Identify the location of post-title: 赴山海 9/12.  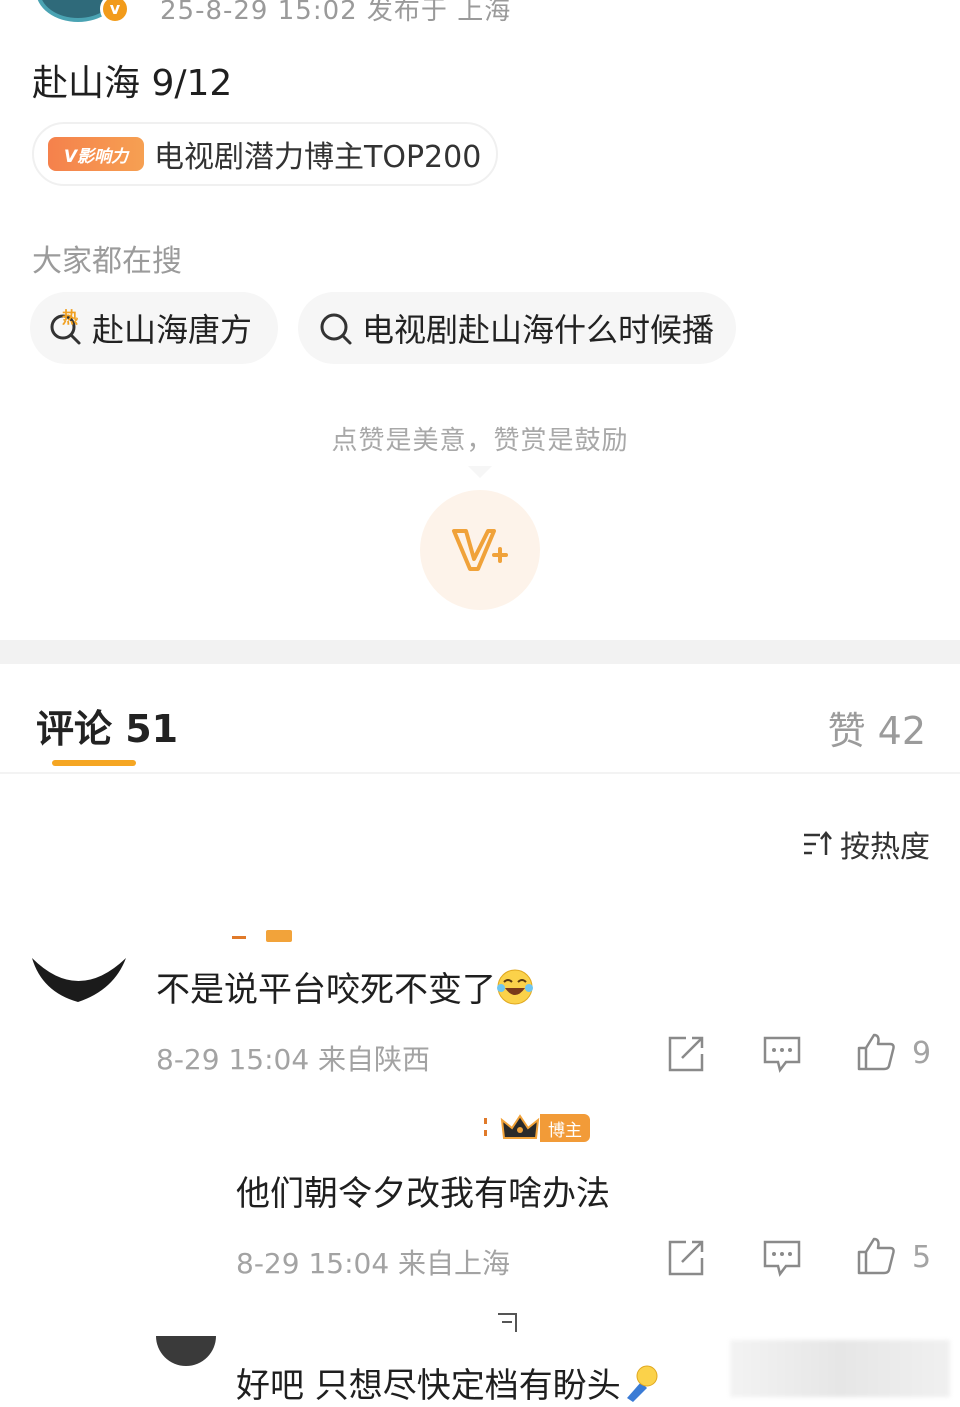
(132, 83).